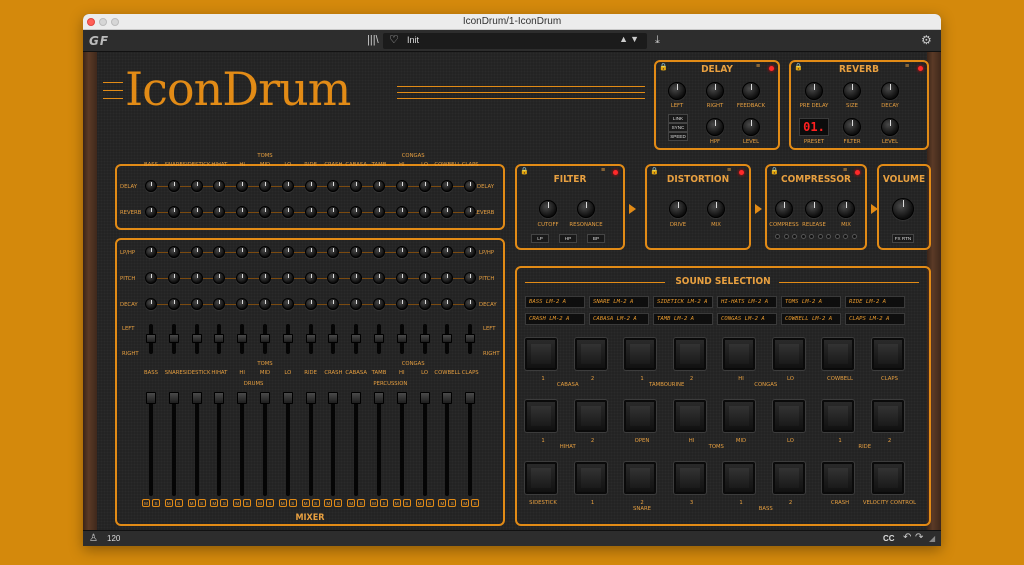 This screenshot has width=1024, height=565. Describe the element at coordinates (615, 172) in the screenshot. I see `filter-power-led` at that location.